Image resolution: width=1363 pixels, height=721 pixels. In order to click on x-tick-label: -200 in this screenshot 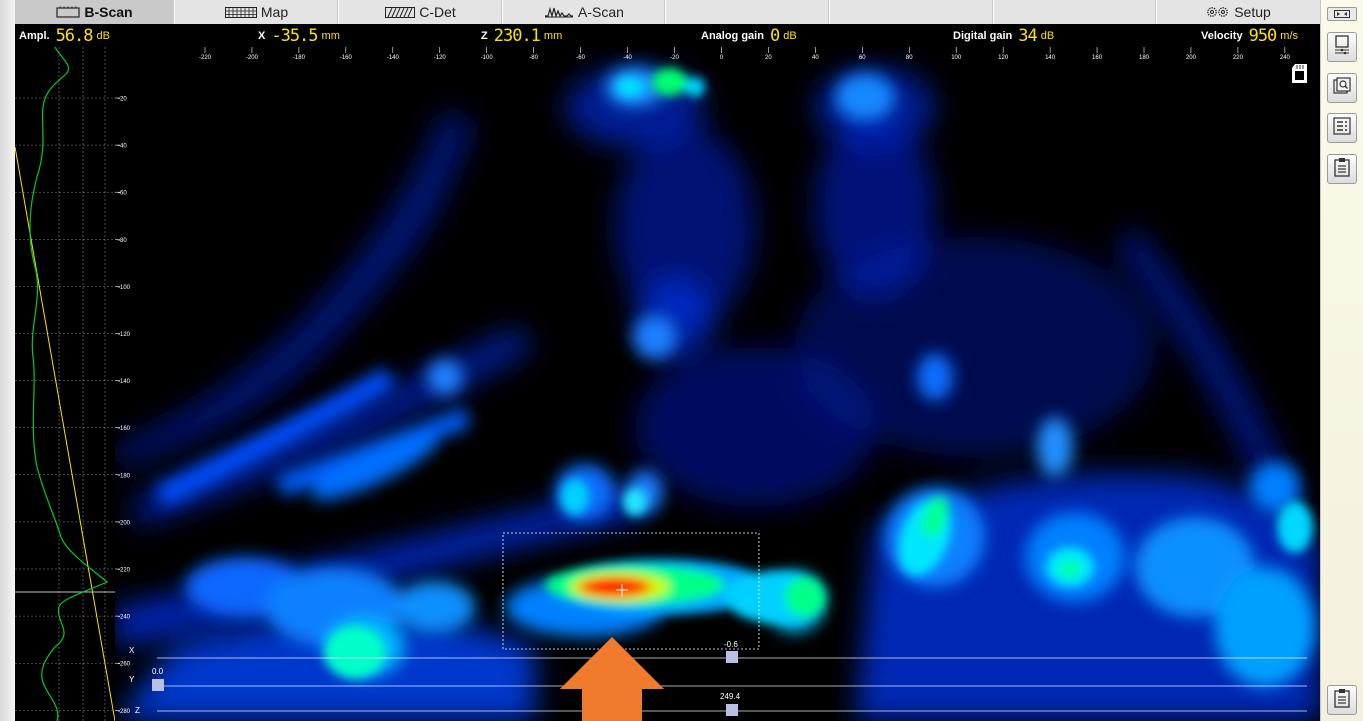, I will do `click(252, 58)`.